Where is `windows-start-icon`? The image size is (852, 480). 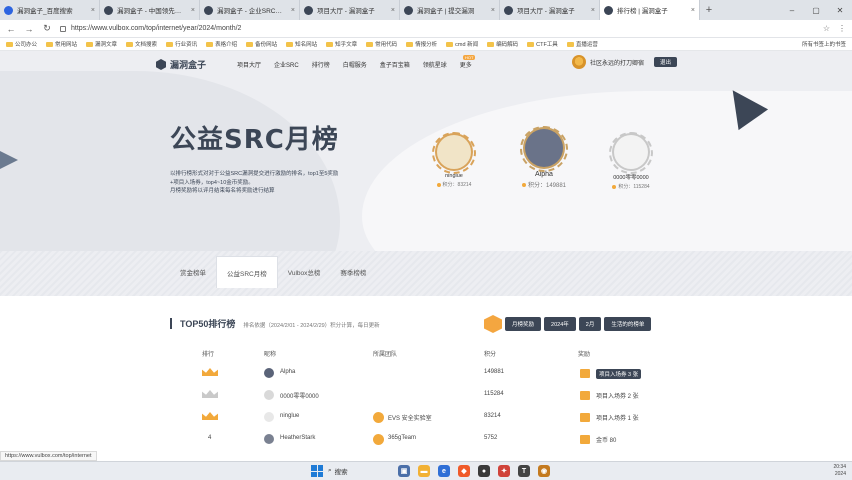 windows-start-icon is located at coordinates (317, 471).